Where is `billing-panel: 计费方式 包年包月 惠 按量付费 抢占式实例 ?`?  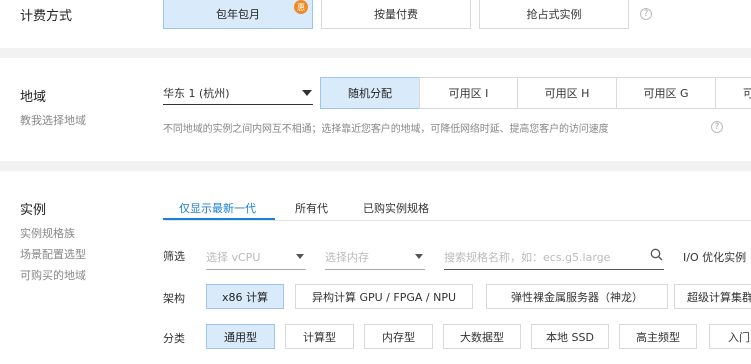 billing-panel: 计费方式 包年包月 惠 按量付费 抢占式实例 ? is located at coordinates (375, 24).